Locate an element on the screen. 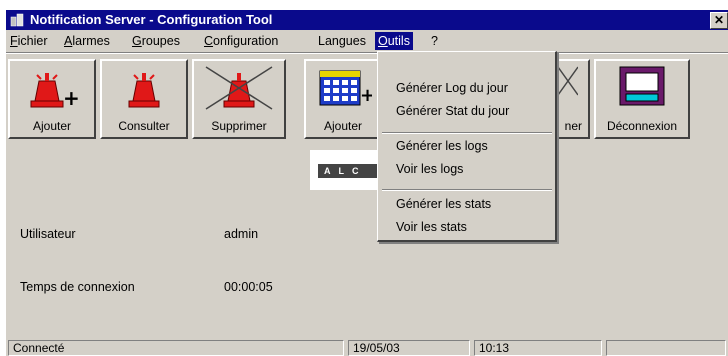  menu-groupes: Groupes is located at coordinates (156, 41).